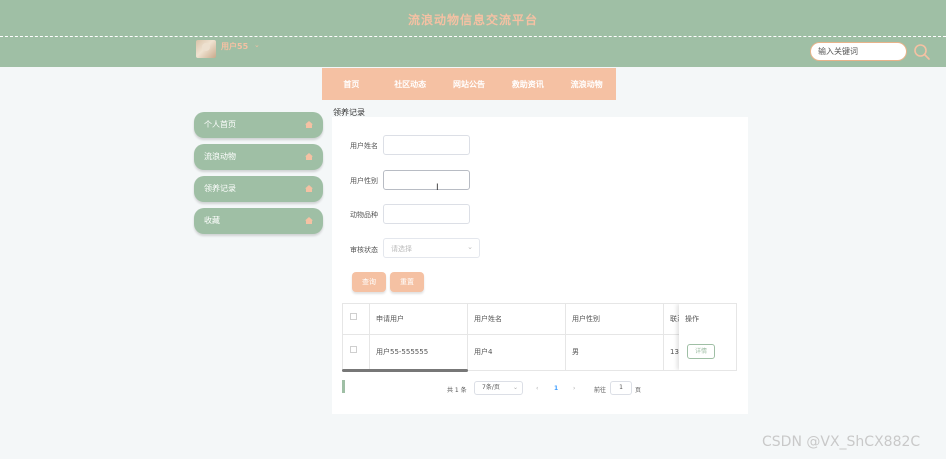 This screenshot has height=459, width=946. What do you see at coordinates (353, 316) in the screenshot?
I see `select-all-checkbox` at bounding box center [353, 316].